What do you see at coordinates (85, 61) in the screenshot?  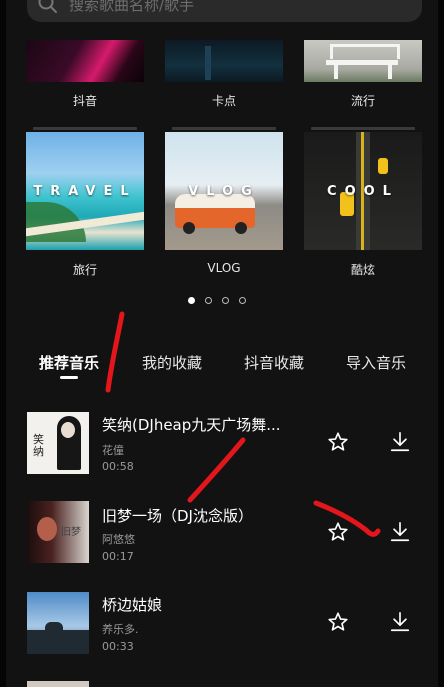 I see `category-douyin-thumb` at bounding box center [85, 61].